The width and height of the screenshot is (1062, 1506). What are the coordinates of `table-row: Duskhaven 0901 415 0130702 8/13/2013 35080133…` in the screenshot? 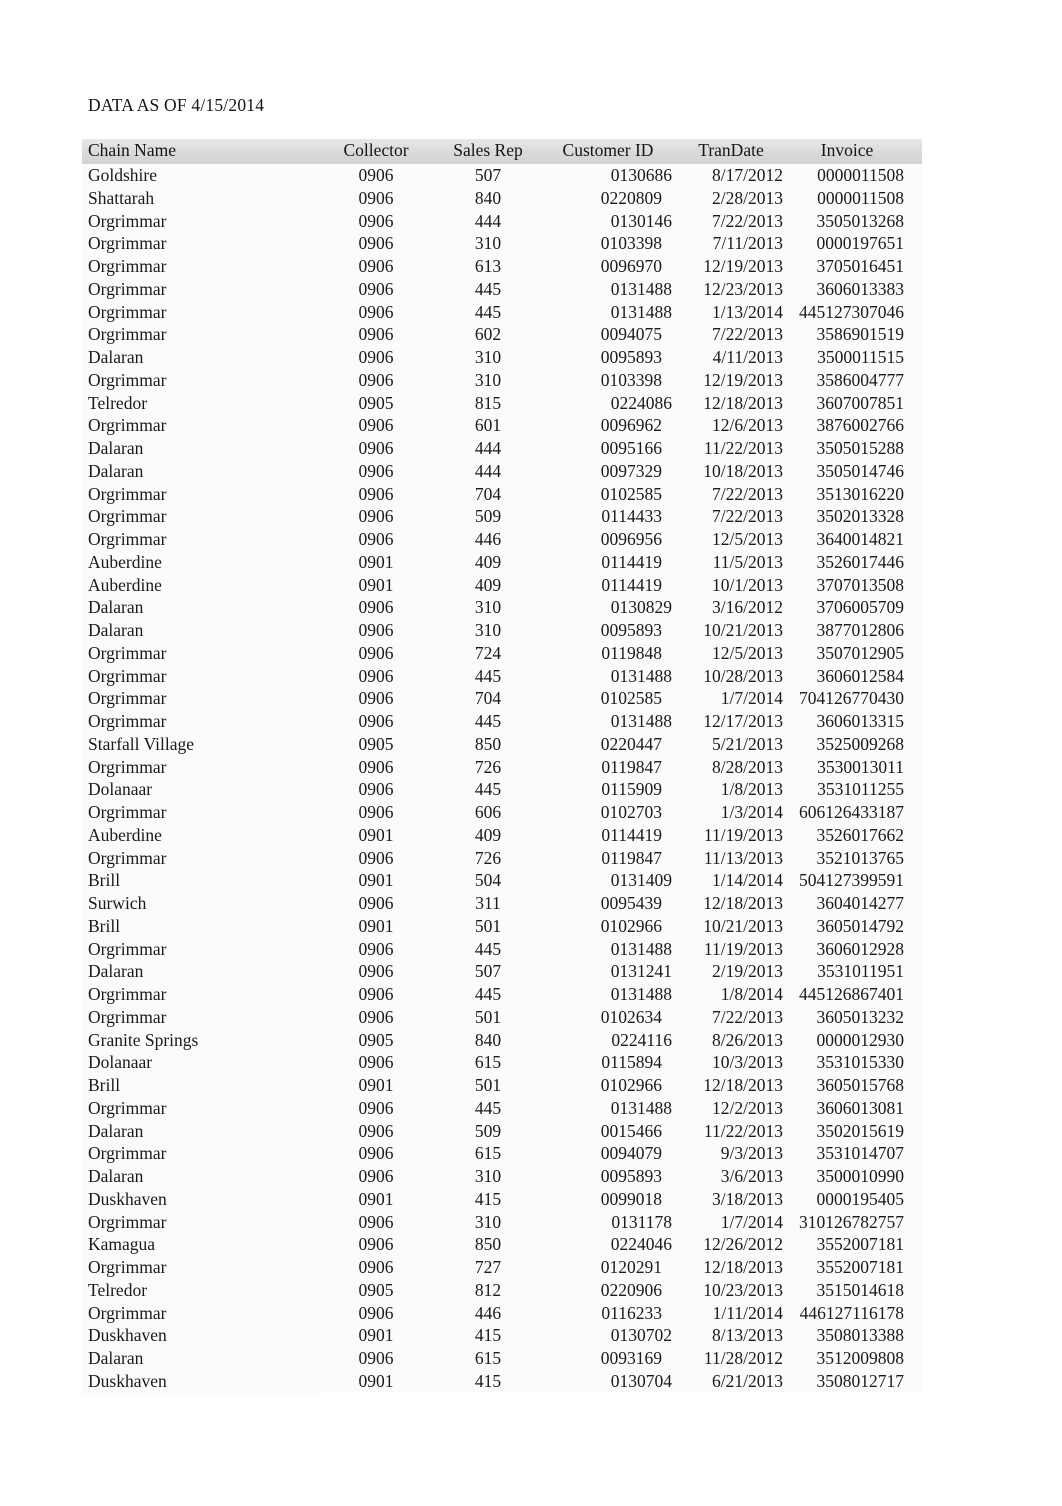 It's located at (502, 1335).